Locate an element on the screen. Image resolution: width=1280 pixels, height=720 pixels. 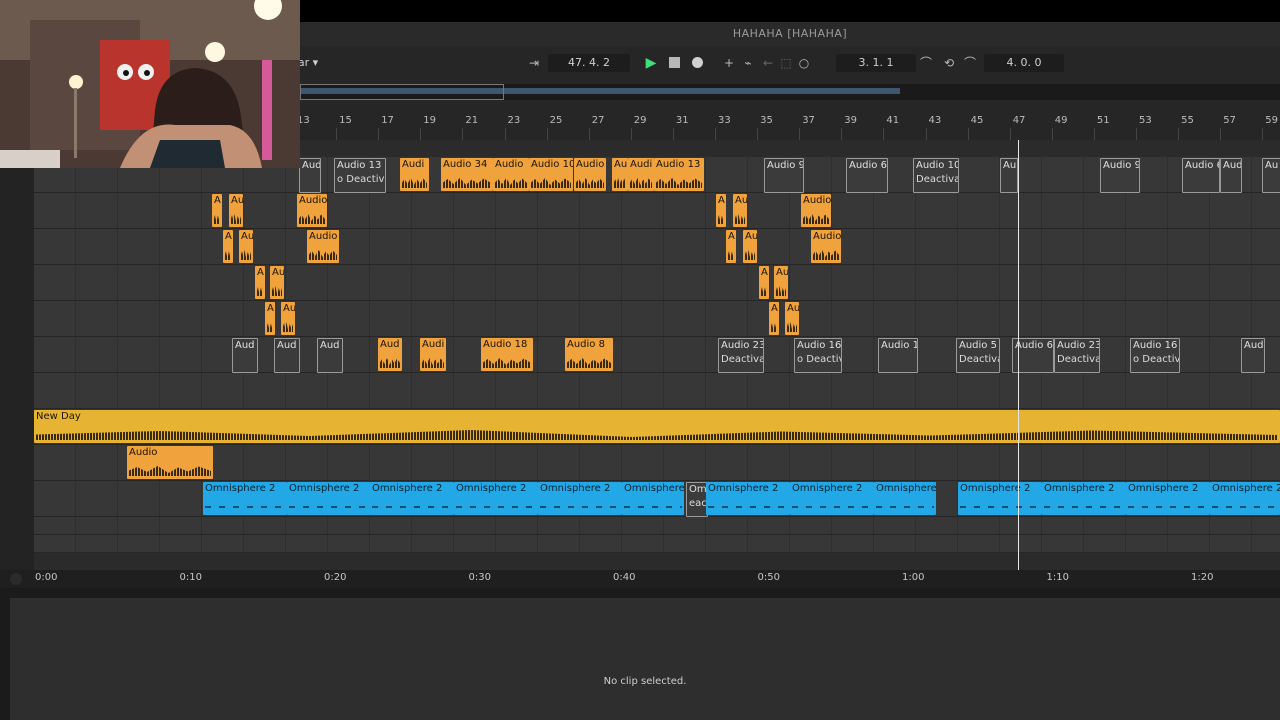
time-label: 1:10 is located at coordinates (1057, 577).